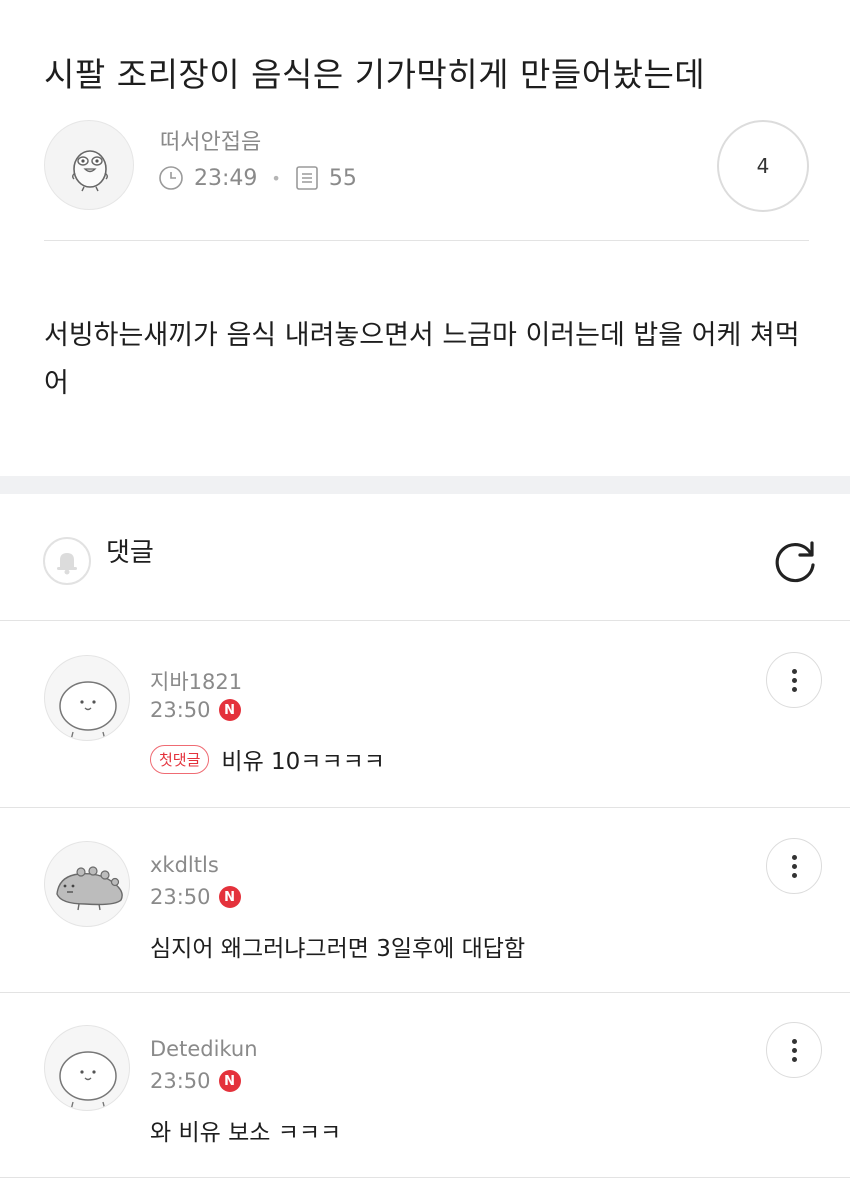 This screenshot has width=850, height=1179. Describe the element at coordinates (67, 564) in the screenshot. I see `bell-icon` at that location.